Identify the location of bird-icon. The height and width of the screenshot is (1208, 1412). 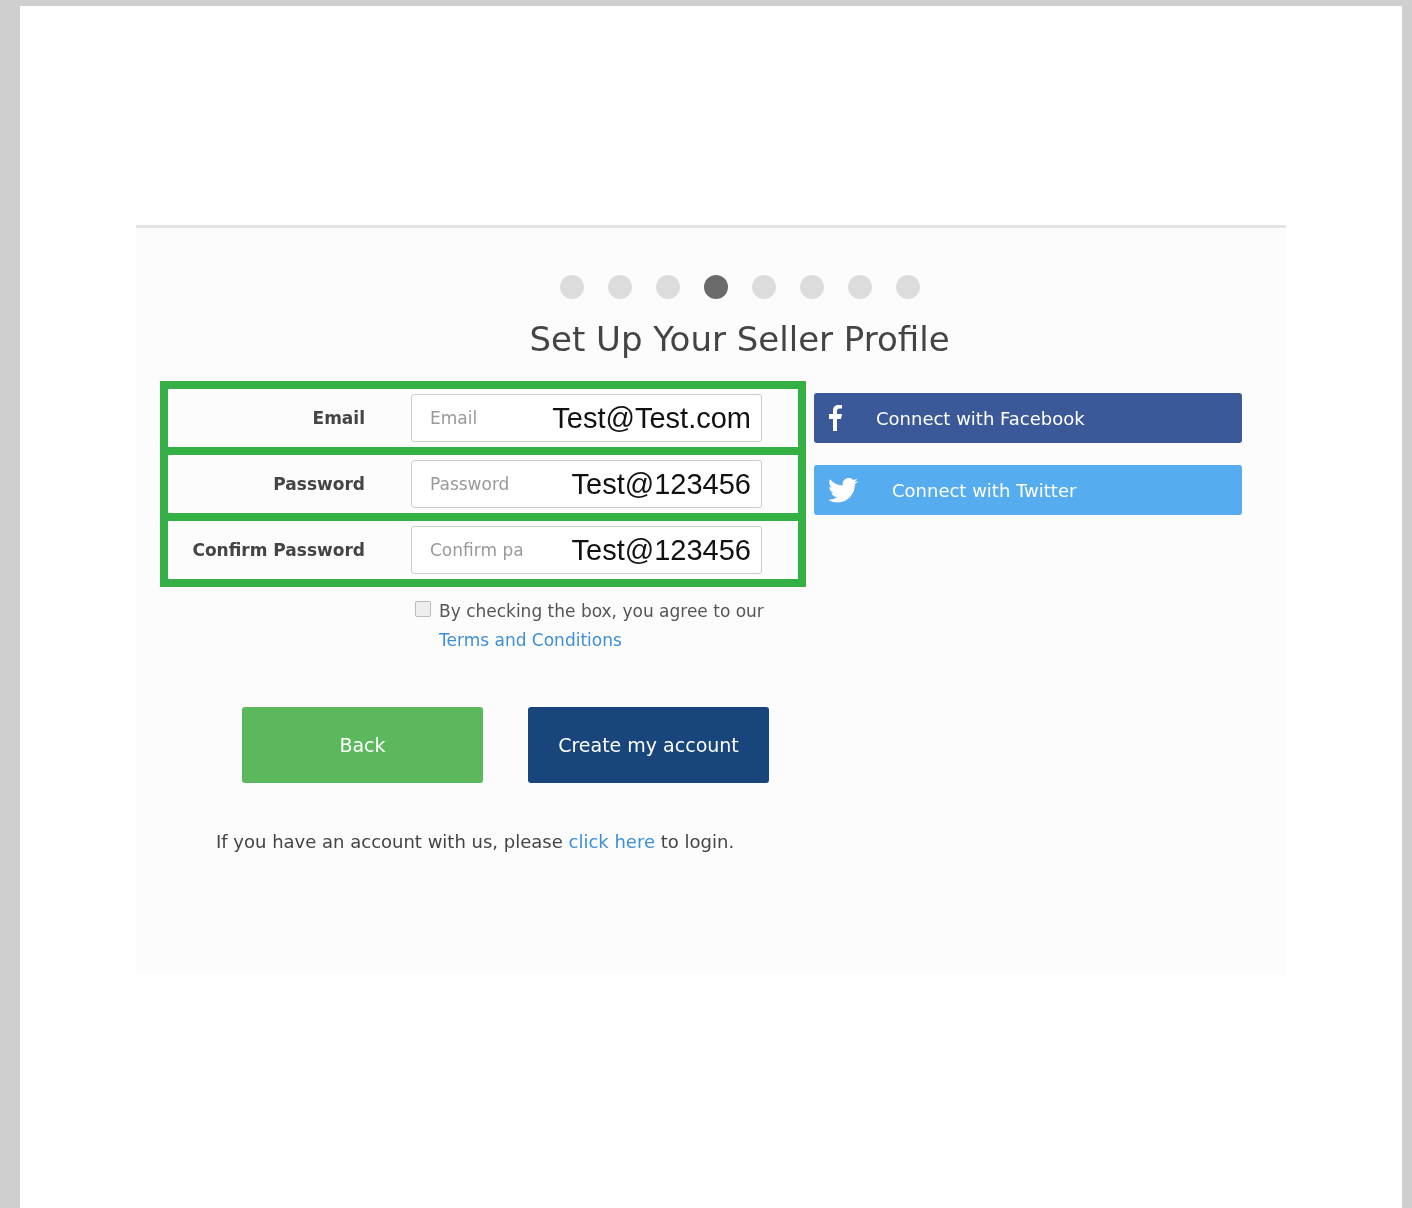
(843, 490).